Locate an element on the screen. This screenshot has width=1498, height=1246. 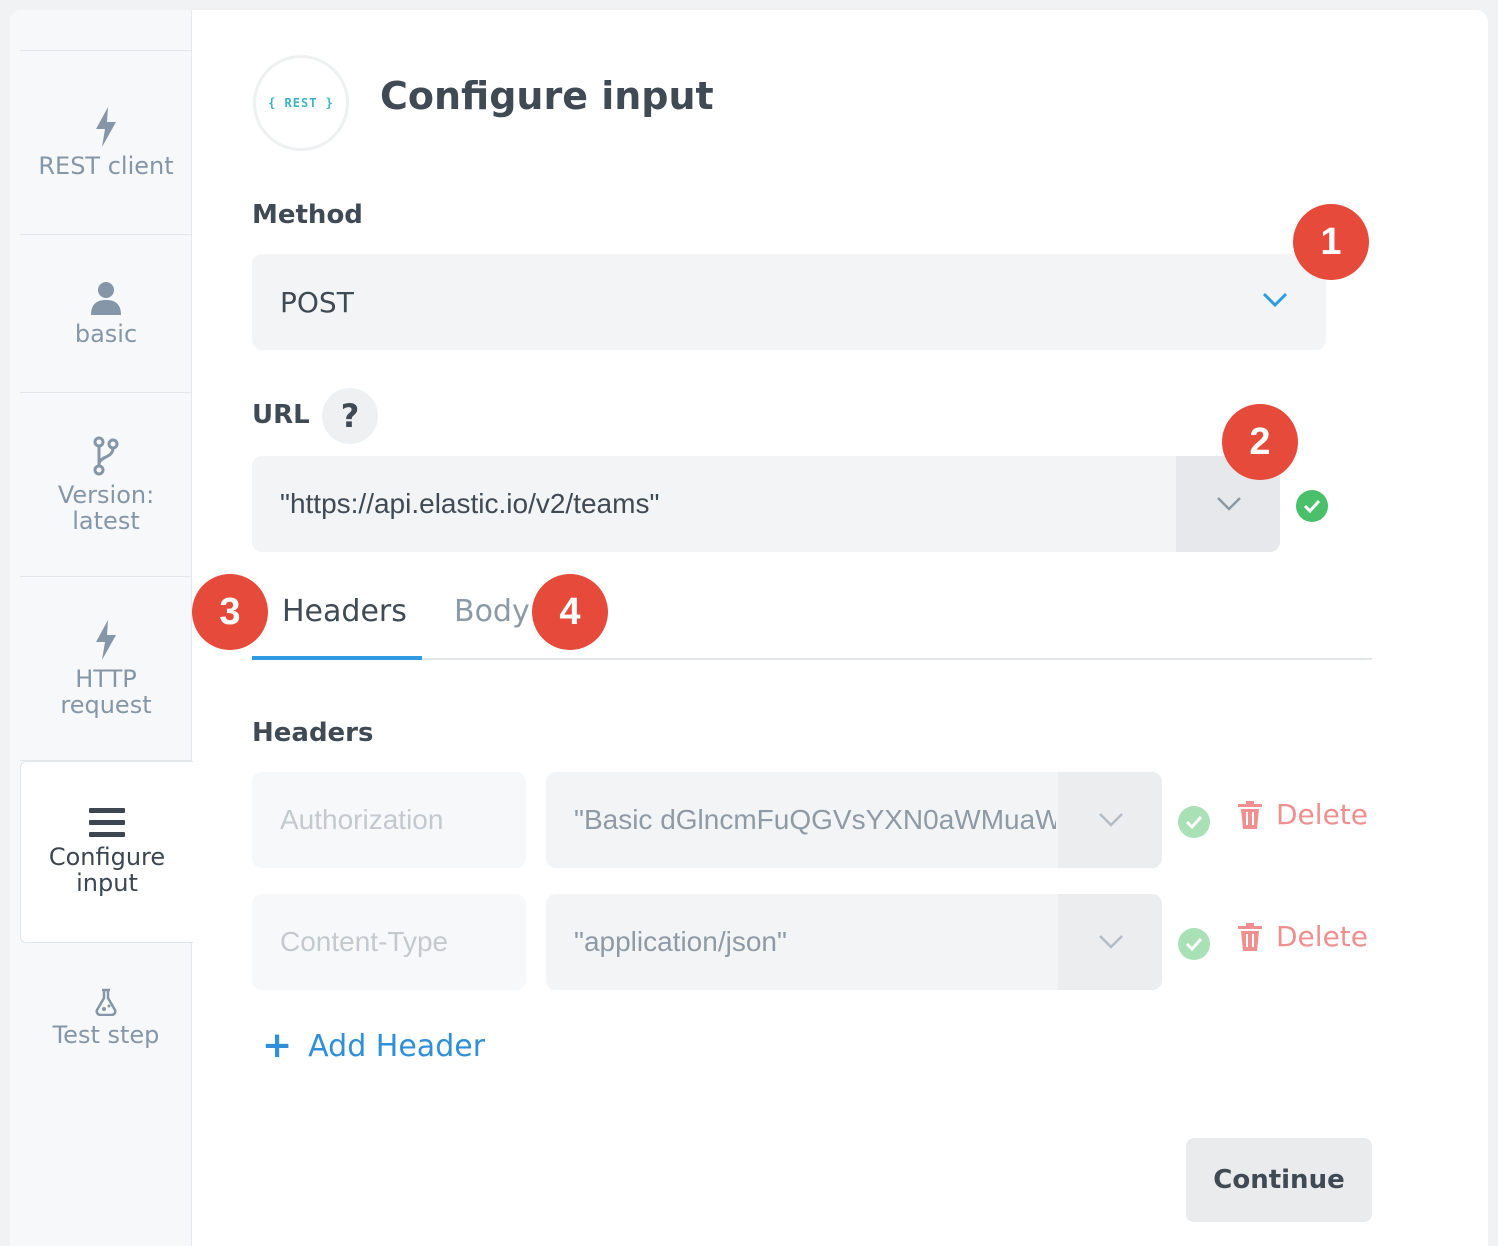
header-value: "Basic dGlncmFuQGVsYXN0aWMuaW is located at coordinates (815, 819).